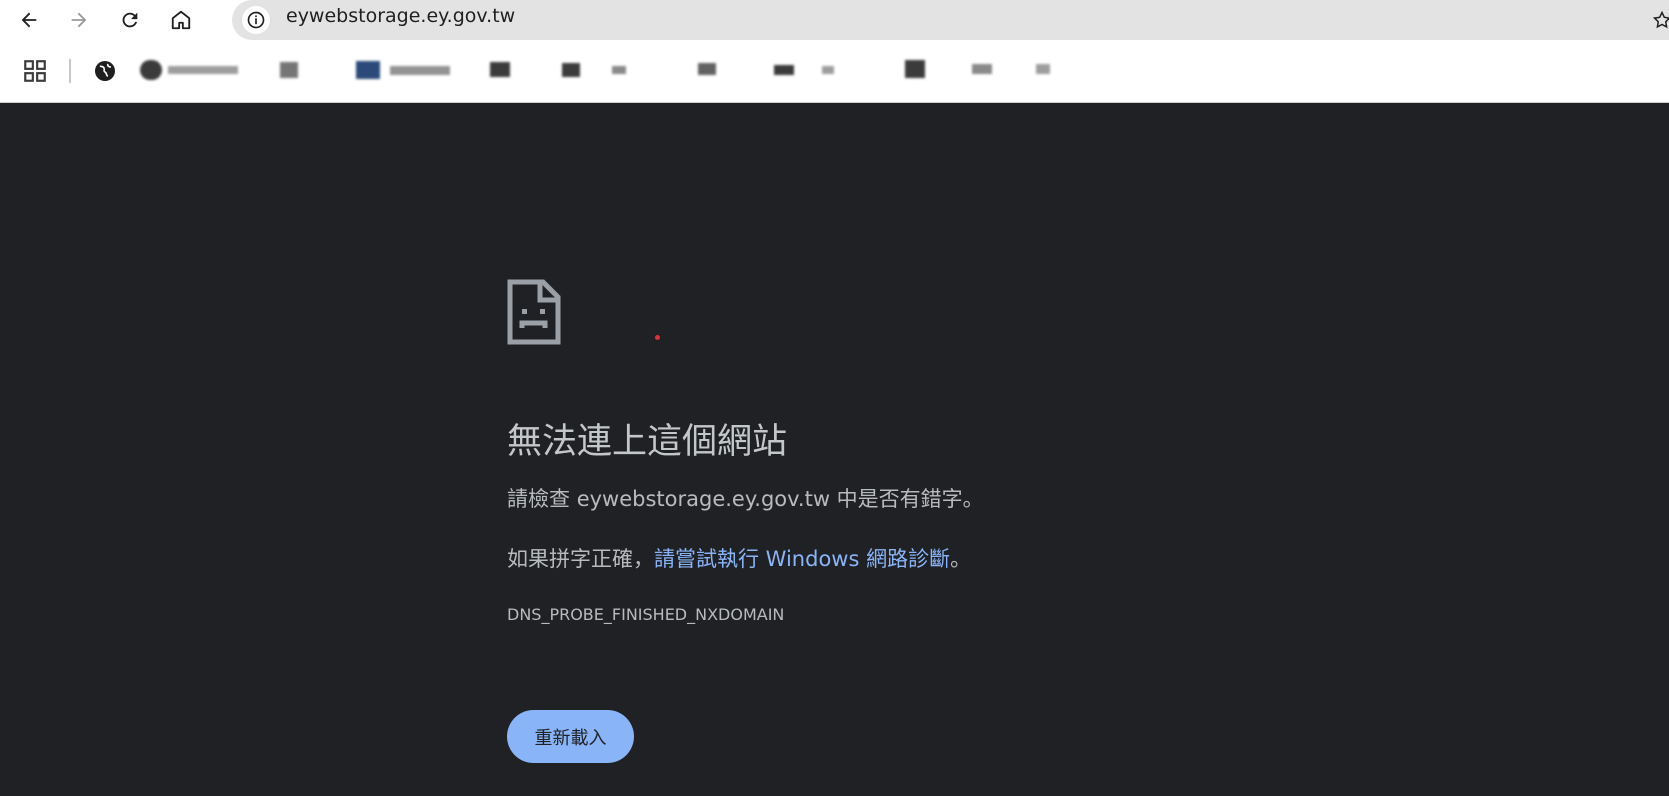 The height and width of the screenshot is (796, 1669). Describe the element at coordinates (950, 20) in the screenshot. I see `address-bar: eywebstorage.ey.gov.tw` at that location.